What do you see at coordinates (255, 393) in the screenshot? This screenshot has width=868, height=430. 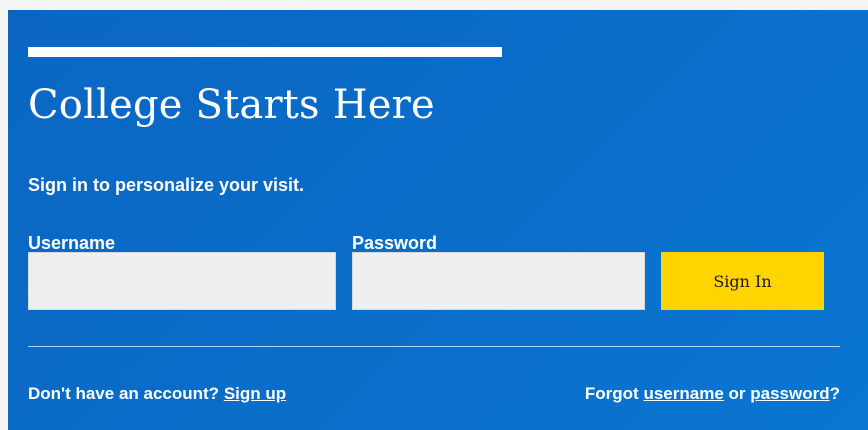 I see `sign-up-link: Sign up` at bounding box center [255, 393].